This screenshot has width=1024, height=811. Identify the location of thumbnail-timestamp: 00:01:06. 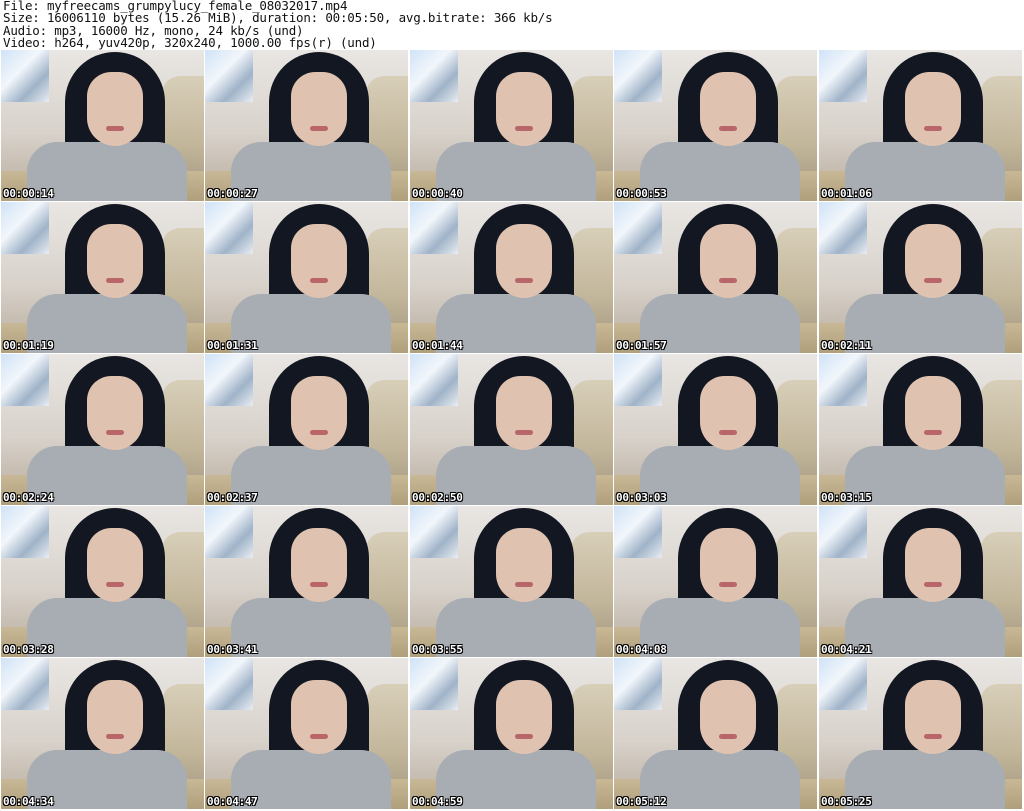
(846, 193).